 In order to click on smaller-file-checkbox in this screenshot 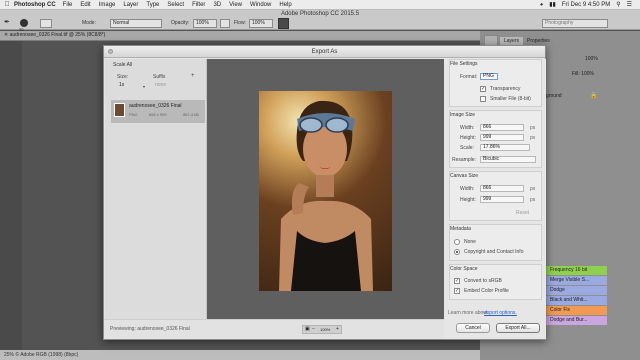, I will do `click(483, 99)`.